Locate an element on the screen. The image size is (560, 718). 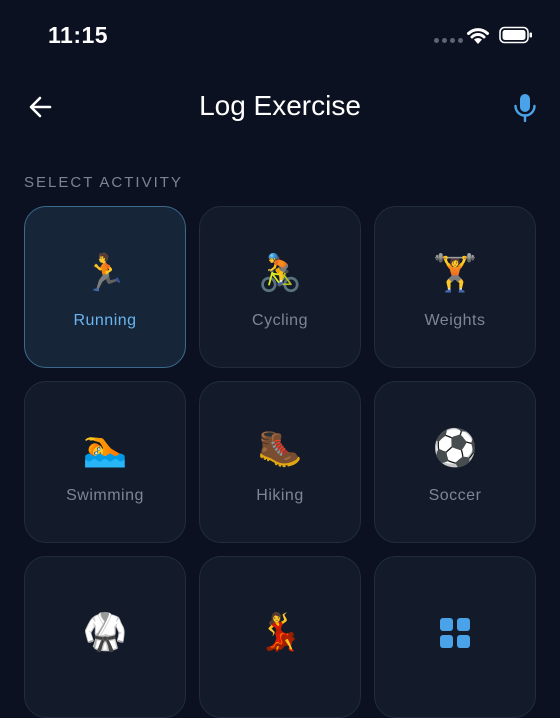
activity-tile-dance: 💃 is located at coordinates (280, 637).